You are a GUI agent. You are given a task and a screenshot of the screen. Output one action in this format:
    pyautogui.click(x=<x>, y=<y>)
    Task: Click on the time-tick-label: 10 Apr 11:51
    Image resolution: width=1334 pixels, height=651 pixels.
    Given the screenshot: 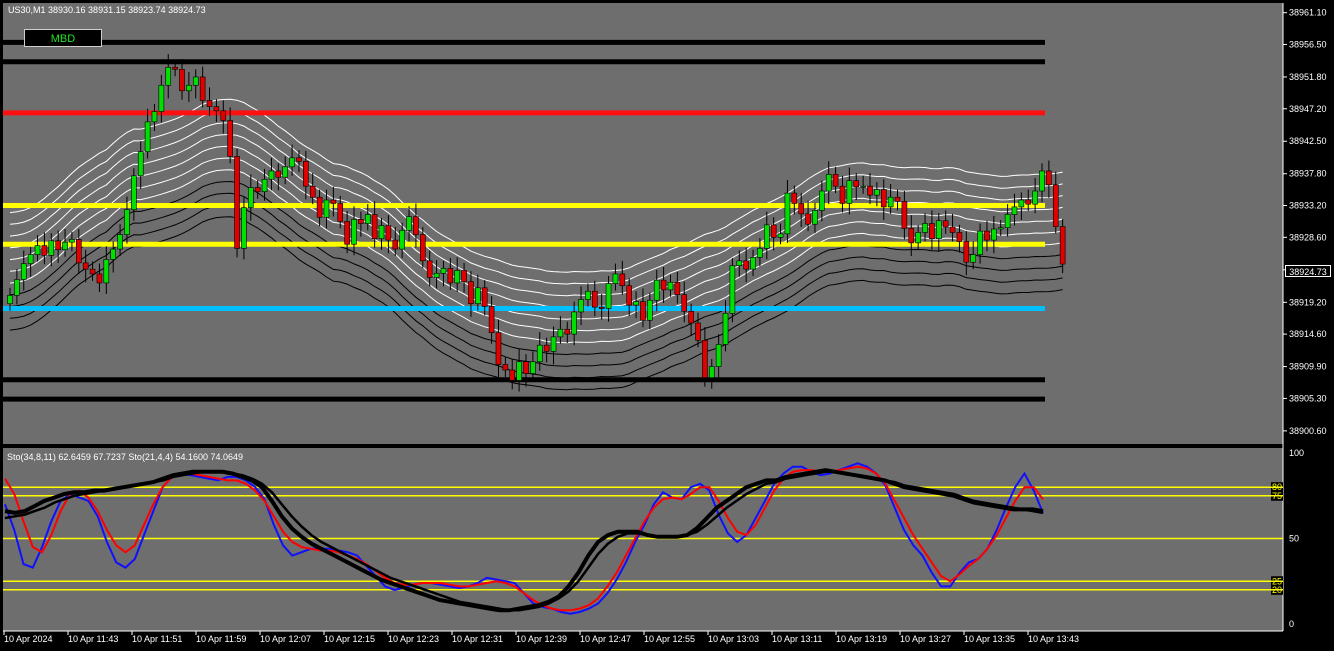 What is the action you would take?
    pyautogui.click(x=157, y=639)
    